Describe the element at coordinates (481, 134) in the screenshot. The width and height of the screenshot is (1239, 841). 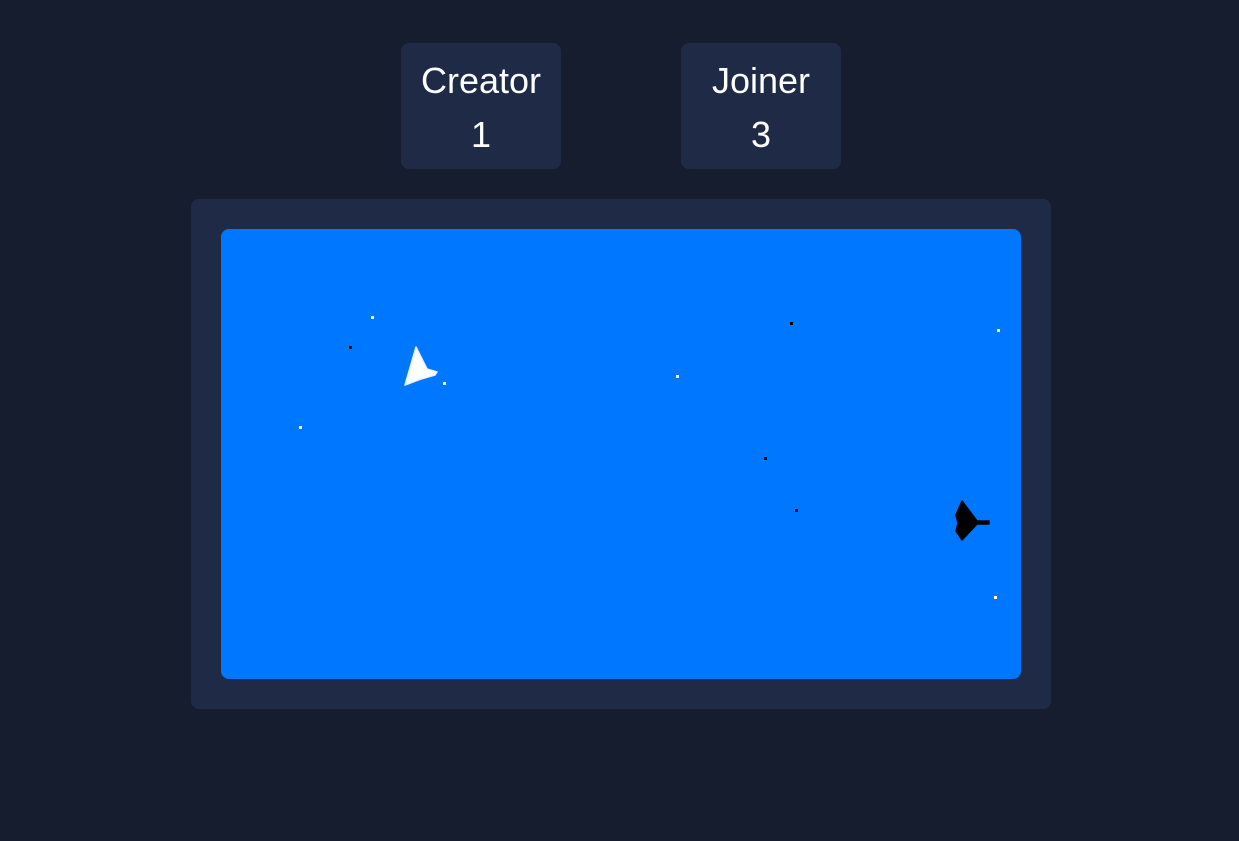
I see `creator-score: 1` at that location.